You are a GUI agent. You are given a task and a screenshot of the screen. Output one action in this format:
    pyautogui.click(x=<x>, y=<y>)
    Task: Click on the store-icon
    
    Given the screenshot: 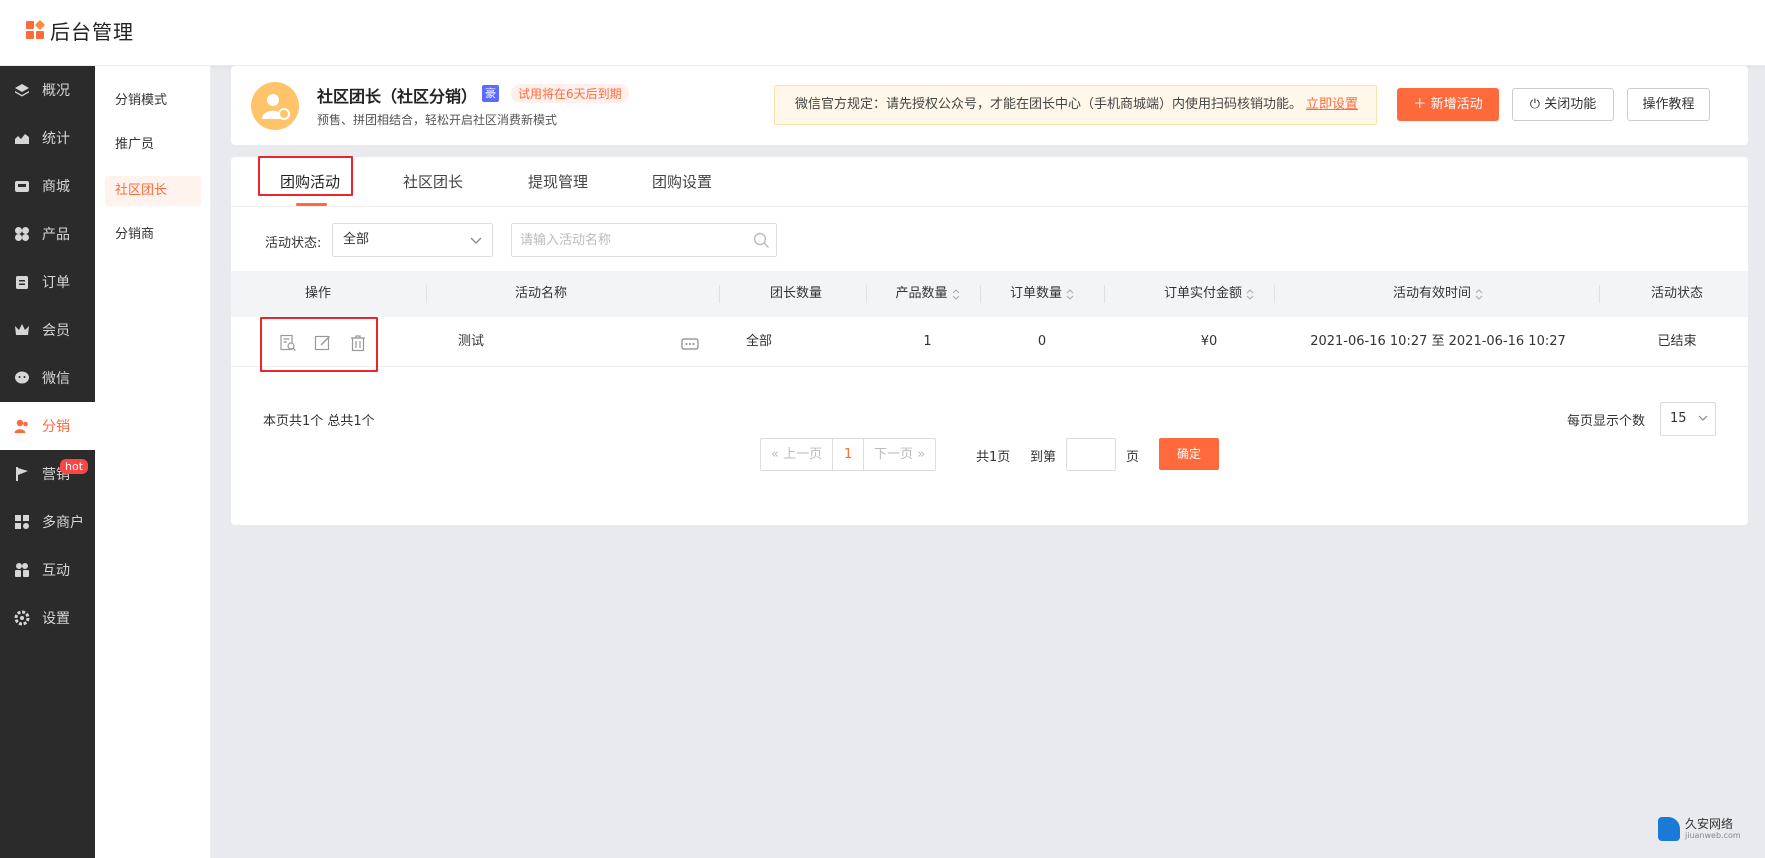 What is the action you would take?
    pyautogui.click(x=22, y=186)
    